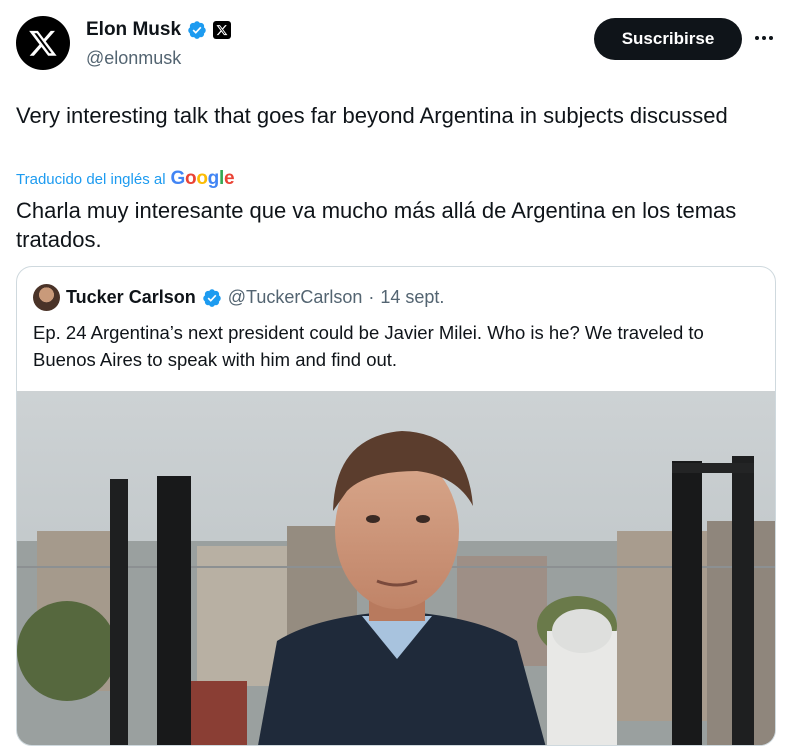 The height and width of the screenshot is (746, 790). Describe the element at coordinates (222, 30) in the screenshot. I see `x-affiliate-badge-icon` at that location.